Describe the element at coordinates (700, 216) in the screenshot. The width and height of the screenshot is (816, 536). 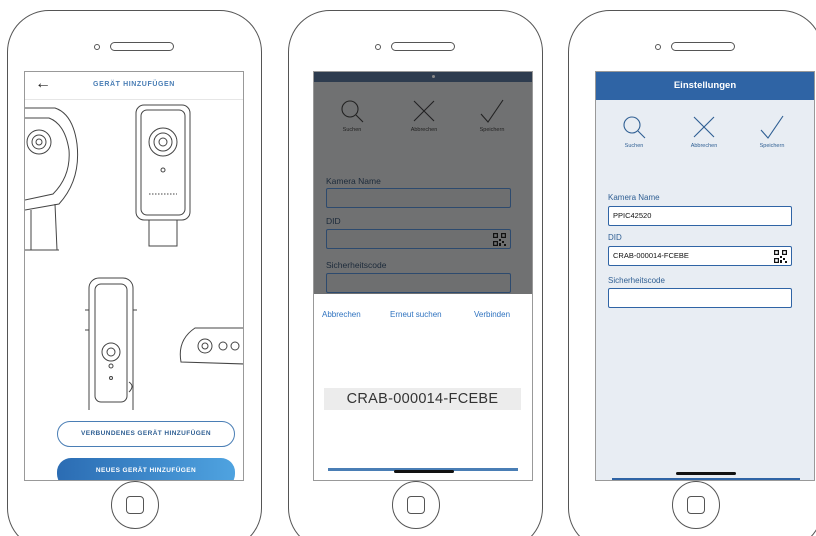
I see `camera-name-field: PPIC42520` at that location.